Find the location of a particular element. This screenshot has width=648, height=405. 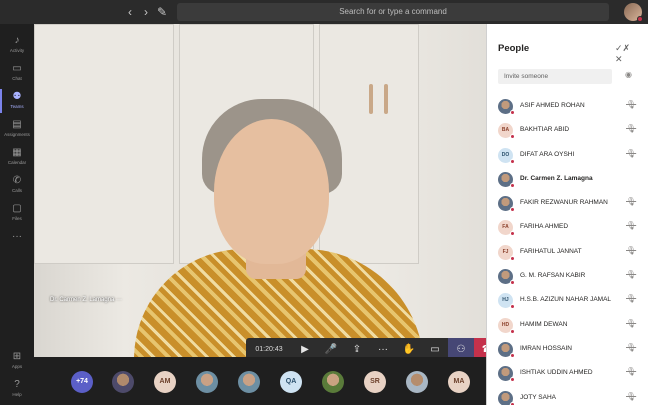

person-name: FARIHA AHMED is located at coordinates (544, 227).